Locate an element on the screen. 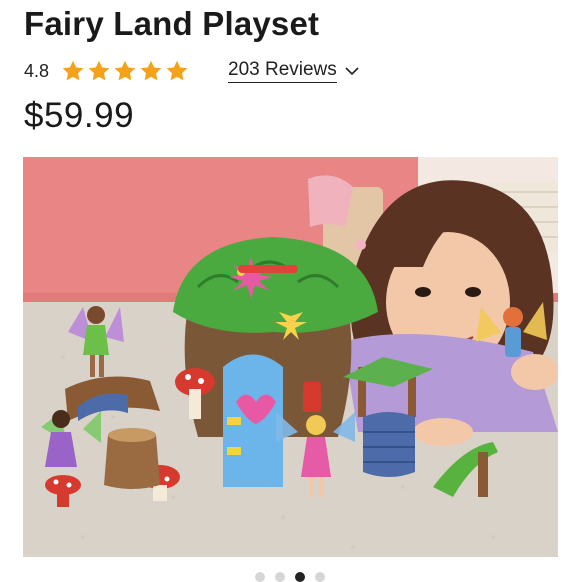 The height and width of the screenshot is (582, 580). product-title: Fairy Land Playset is located at coordinates (172, 23).